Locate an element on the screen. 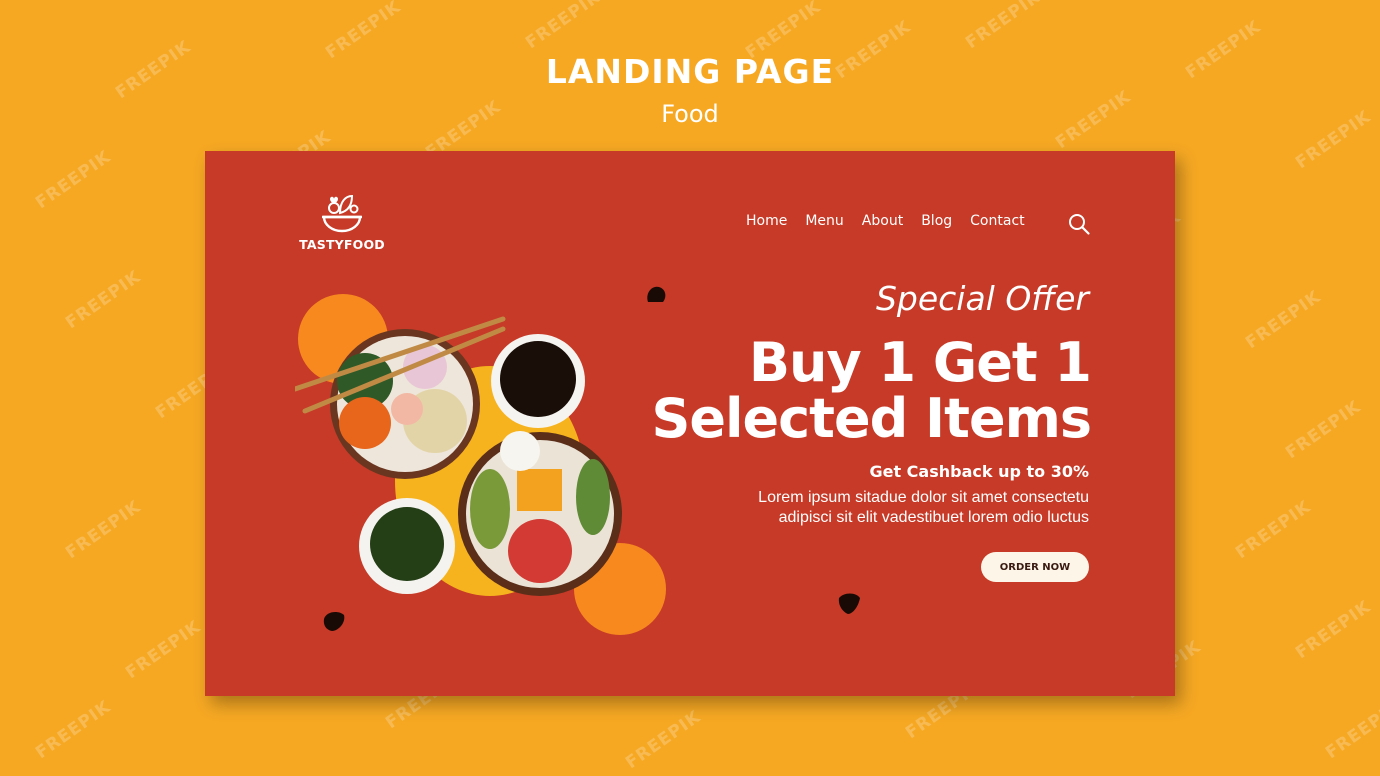 This screenshot has height=776, width=1380. cashback-text: Get Cashback up to 30% is located at coordinates (979, 471).